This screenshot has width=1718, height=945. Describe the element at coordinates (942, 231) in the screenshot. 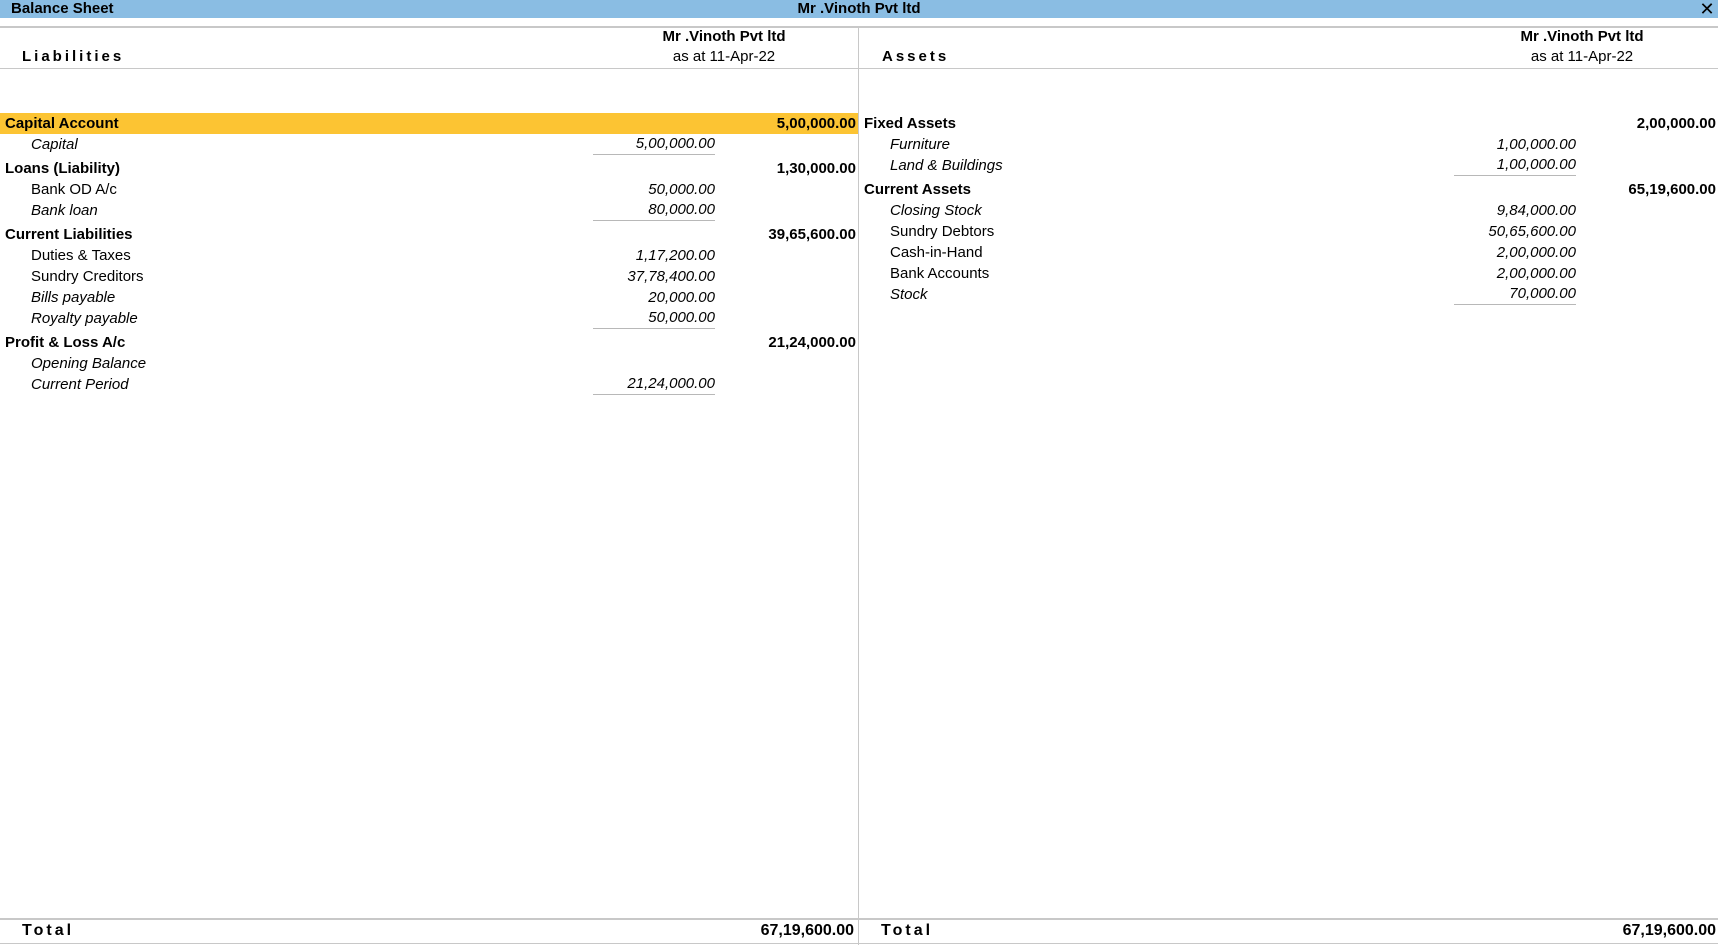

I see `ledger-name: Sundry Debtors` at that location.